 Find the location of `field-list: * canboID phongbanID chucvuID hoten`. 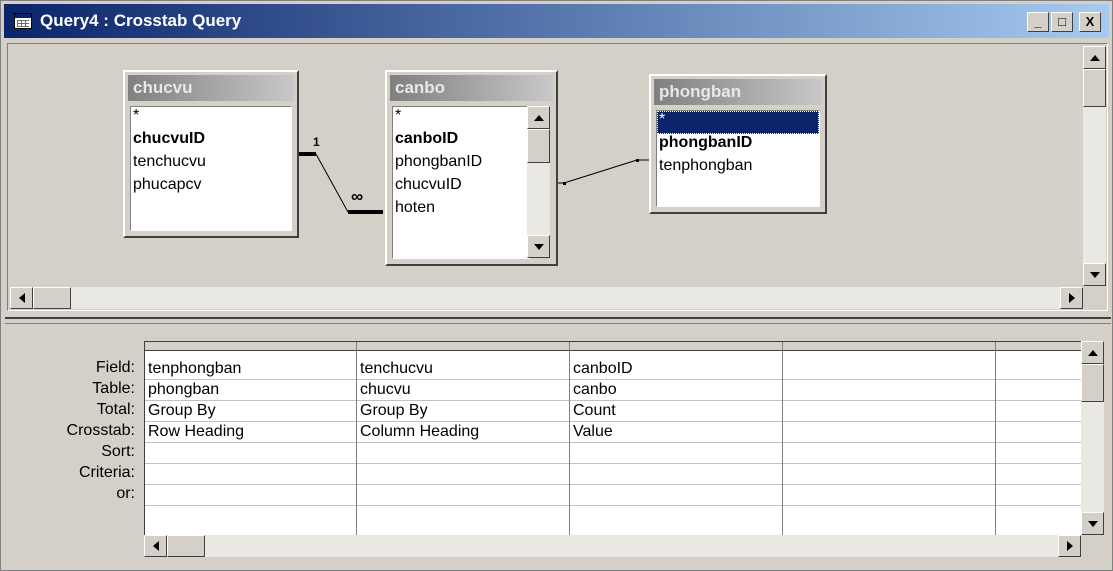

field-list: * canboID phongbanID chucvuID hoten is located at coordinates (461, 182).